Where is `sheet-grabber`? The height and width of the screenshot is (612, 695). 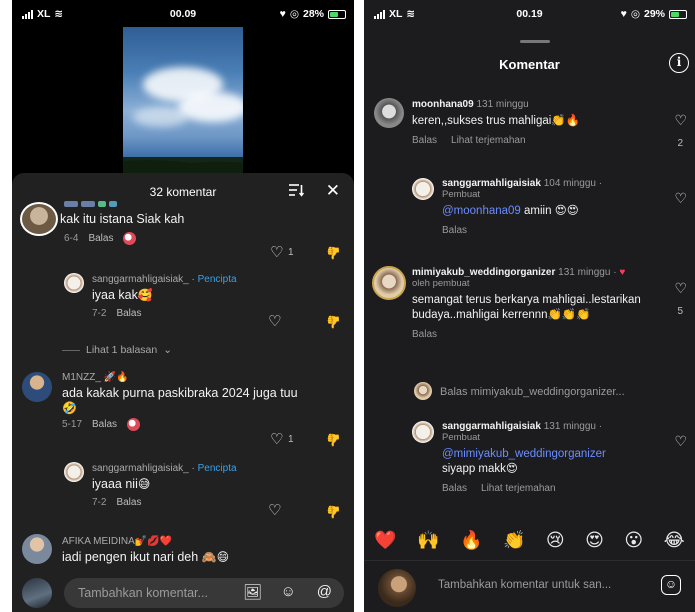
sheet-grabber is located at coordinates (535, 41).